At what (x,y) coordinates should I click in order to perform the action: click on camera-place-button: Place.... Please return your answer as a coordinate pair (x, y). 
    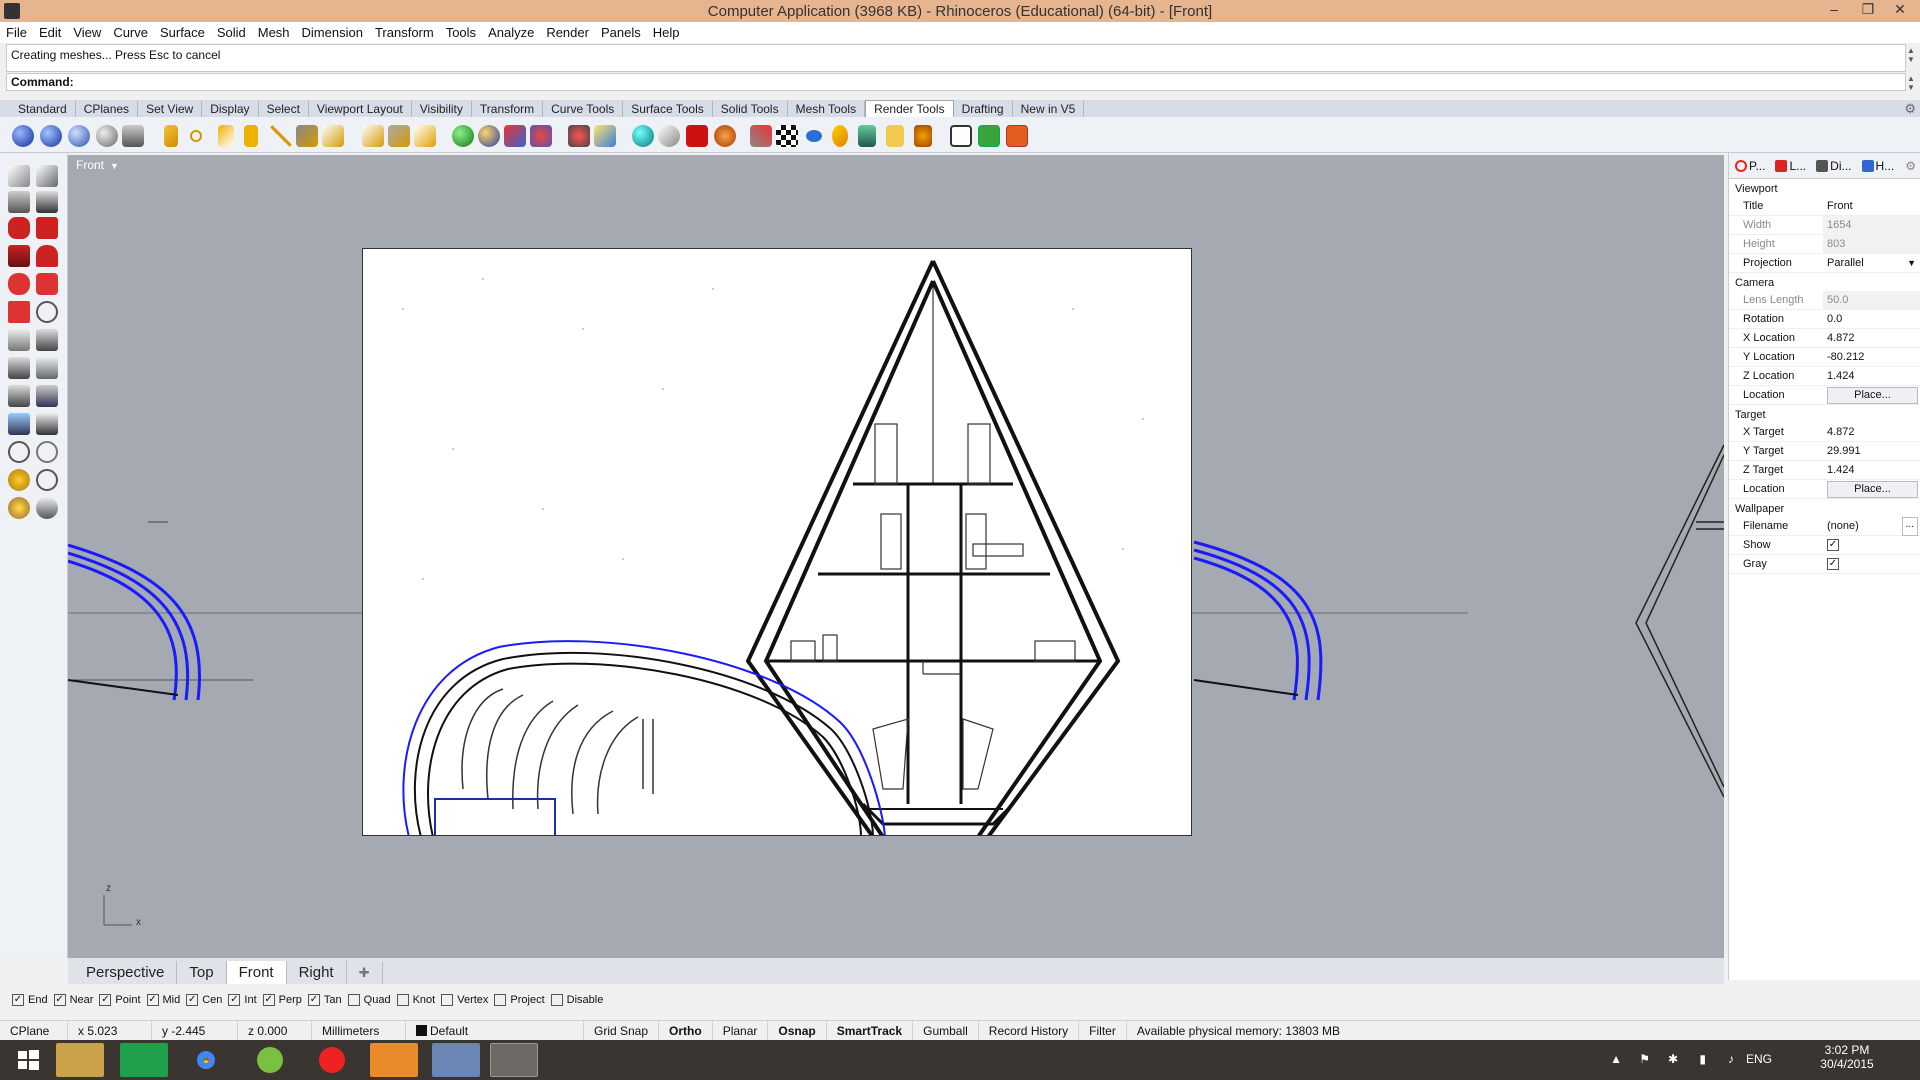
    Looking at the image, I should click on (1872, 395).